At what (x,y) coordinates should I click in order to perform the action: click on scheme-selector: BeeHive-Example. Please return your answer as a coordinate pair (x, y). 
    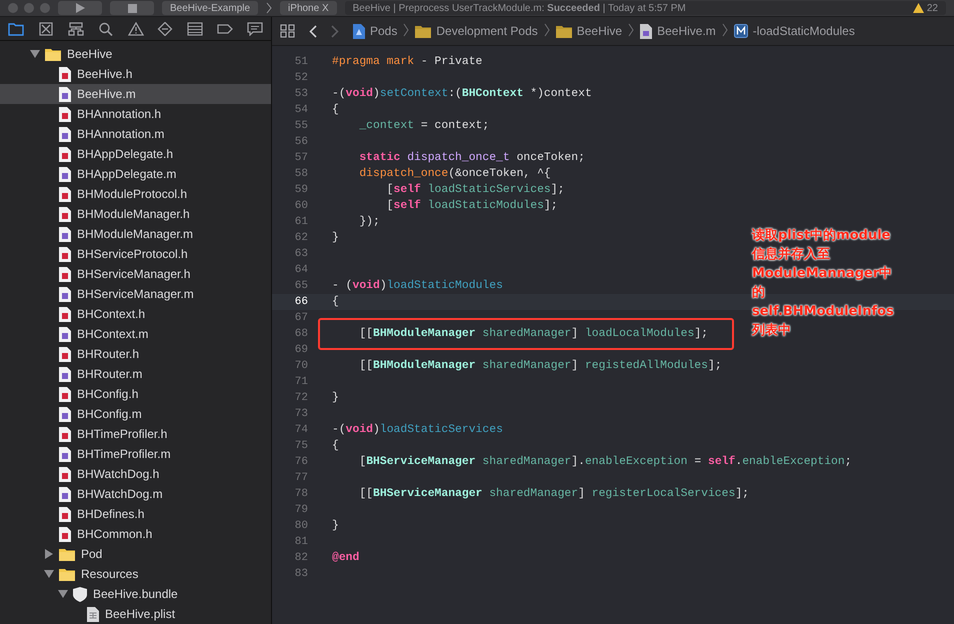
    Looking at the image, I should click on (210, 8).